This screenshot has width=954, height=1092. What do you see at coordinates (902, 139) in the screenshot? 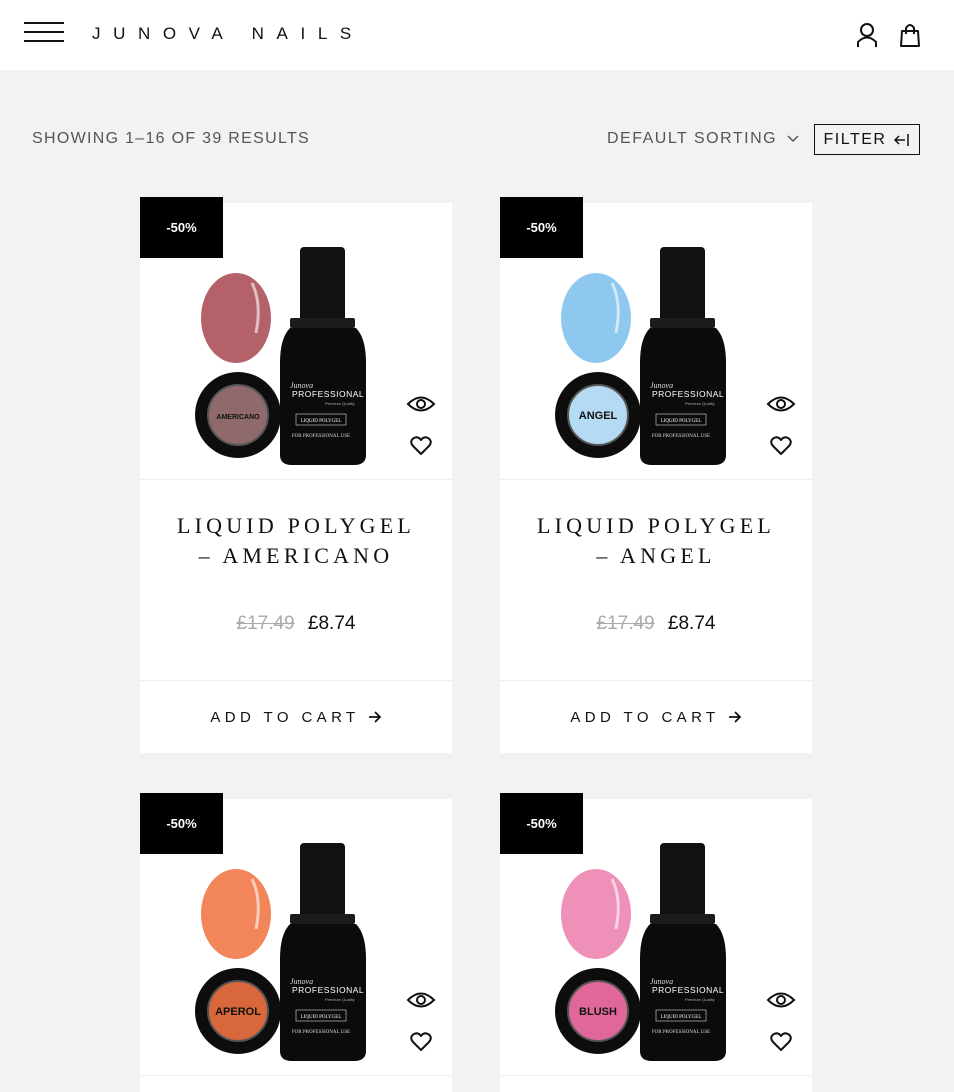
I see `filter-collapse-icon` at bounding box center [902, 139].